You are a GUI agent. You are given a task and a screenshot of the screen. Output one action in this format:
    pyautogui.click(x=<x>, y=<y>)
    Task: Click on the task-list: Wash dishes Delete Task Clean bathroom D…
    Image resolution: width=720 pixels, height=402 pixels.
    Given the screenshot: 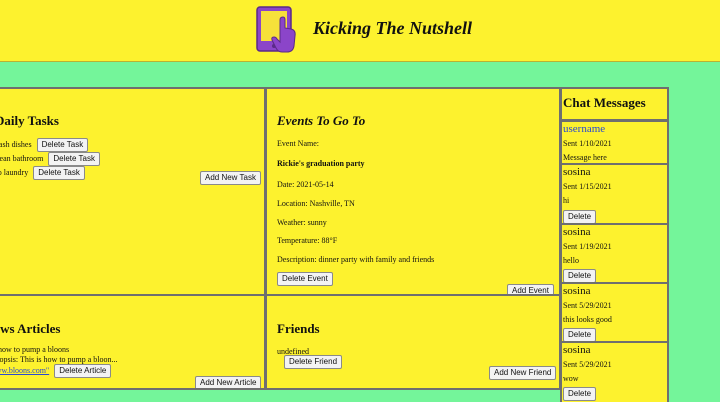 What is the action you would take?
    pyautogui.click(x=50, y=159)
    